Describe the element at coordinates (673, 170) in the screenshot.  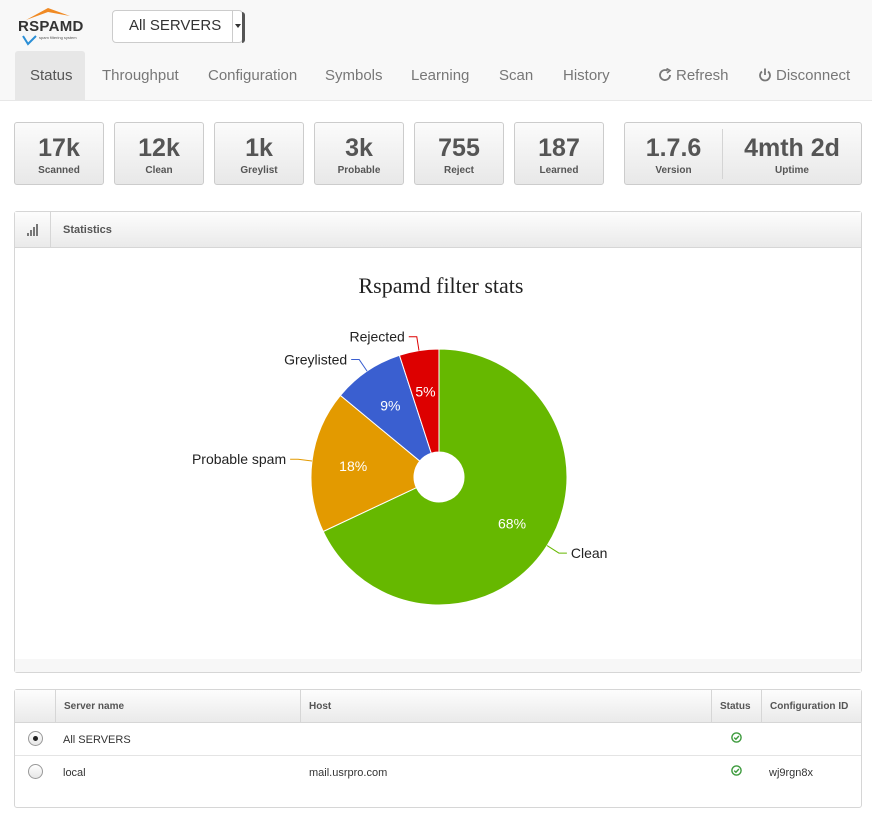
I see `stat-label: Version` at that location.